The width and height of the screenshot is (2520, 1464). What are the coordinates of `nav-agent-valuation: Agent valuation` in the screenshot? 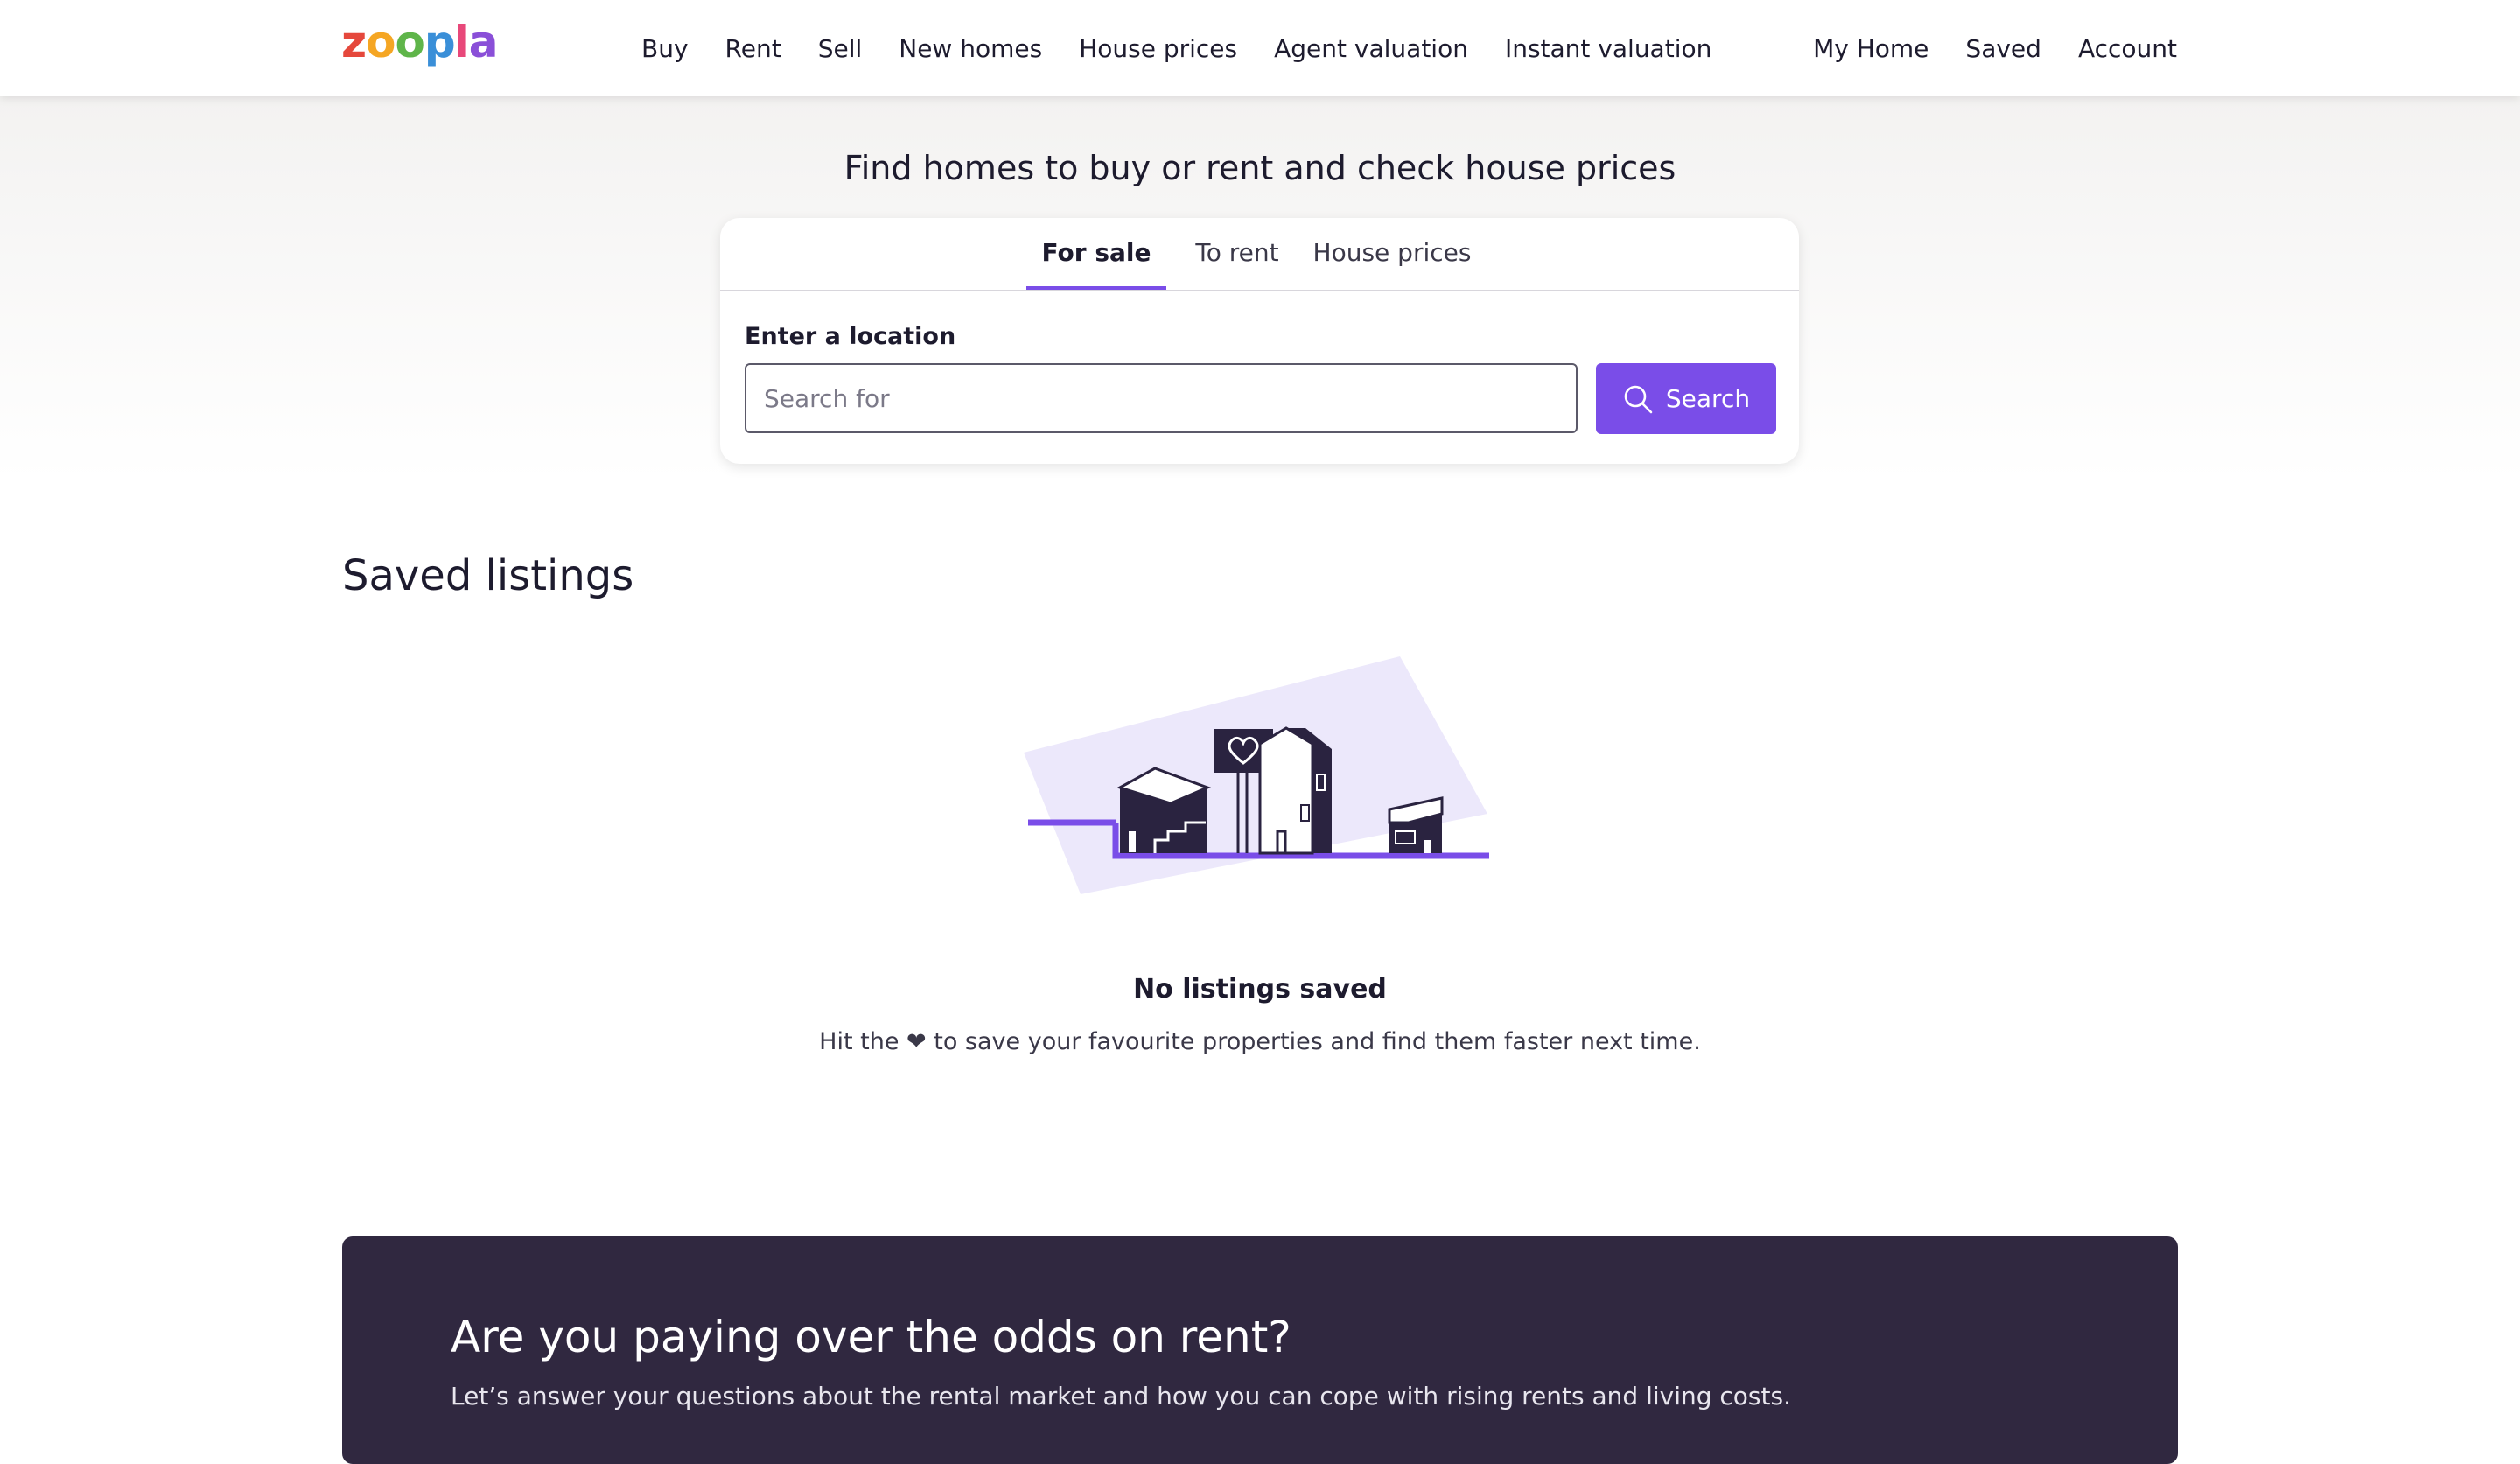 It's located at (1371, 49).